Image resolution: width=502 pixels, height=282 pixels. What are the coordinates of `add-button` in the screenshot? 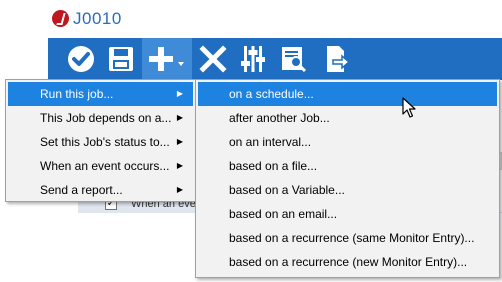 It's located at (167, 59).